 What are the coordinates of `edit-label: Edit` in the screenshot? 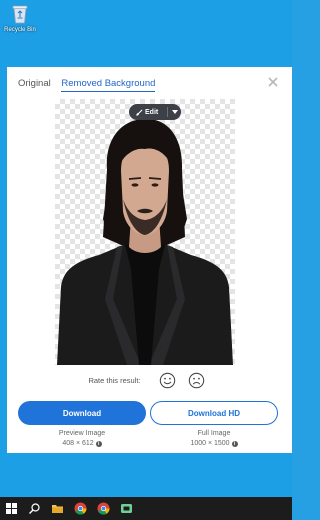 It's located at (152, 112).